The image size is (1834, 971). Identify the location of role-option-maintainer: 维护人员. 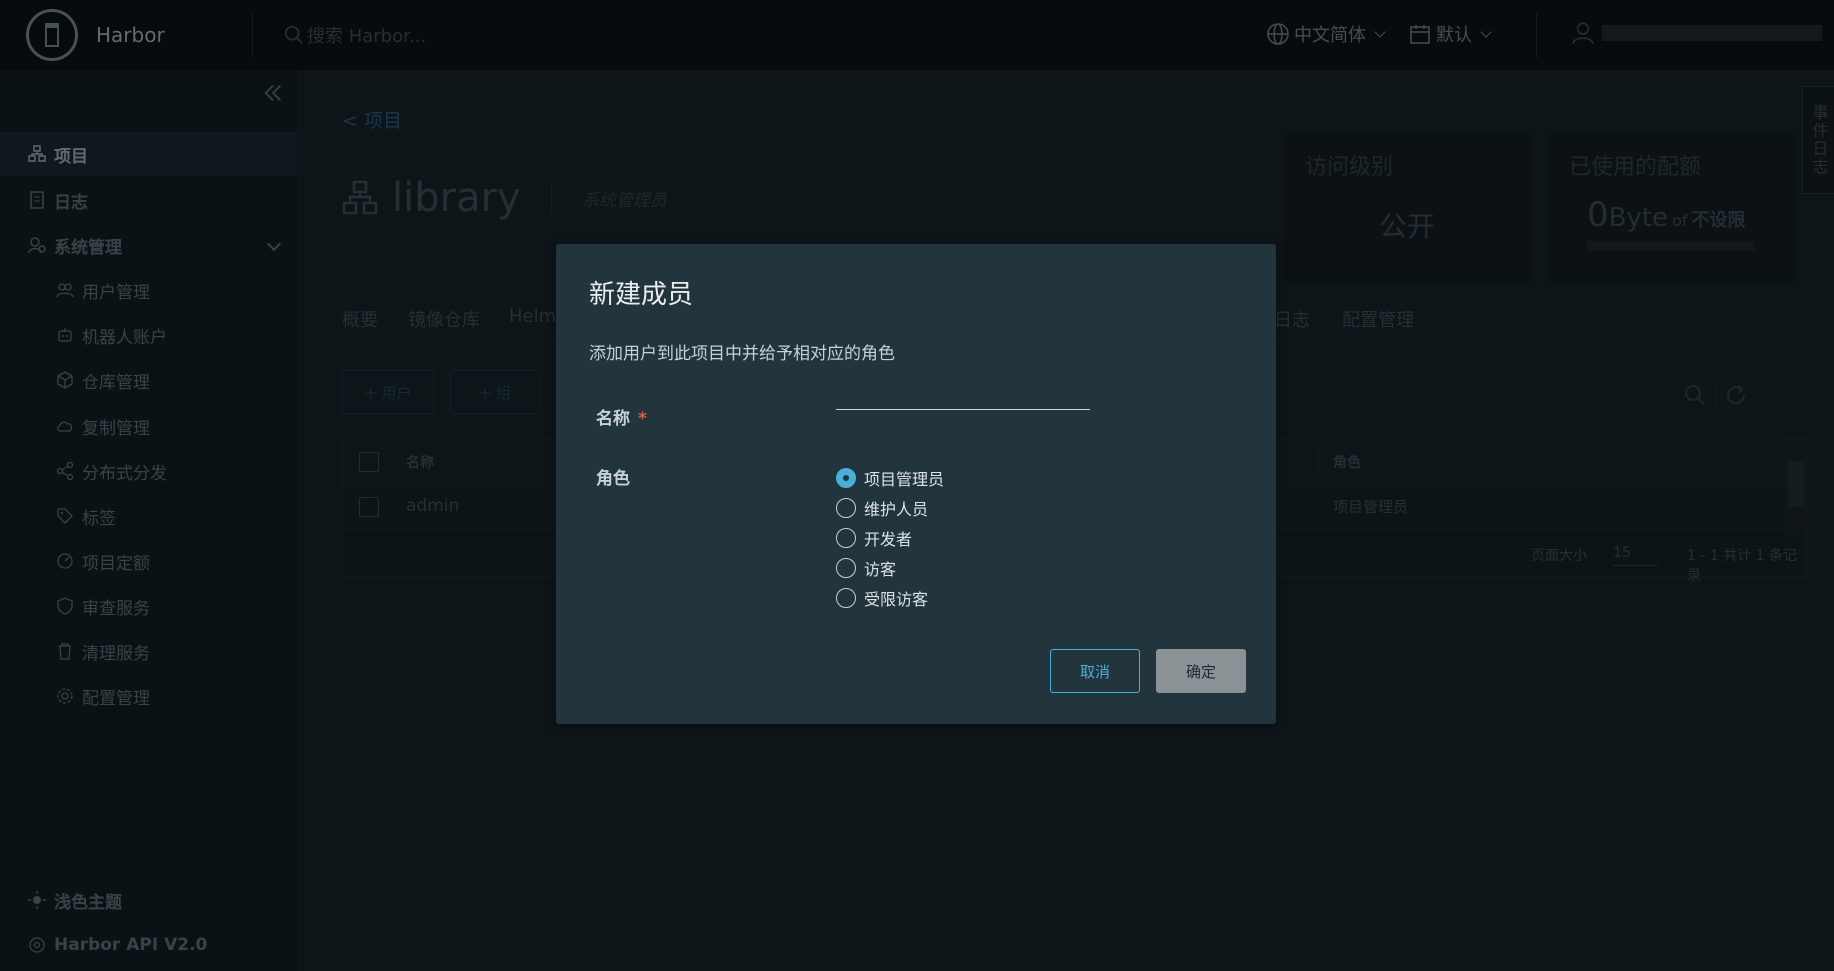
(882, 508).